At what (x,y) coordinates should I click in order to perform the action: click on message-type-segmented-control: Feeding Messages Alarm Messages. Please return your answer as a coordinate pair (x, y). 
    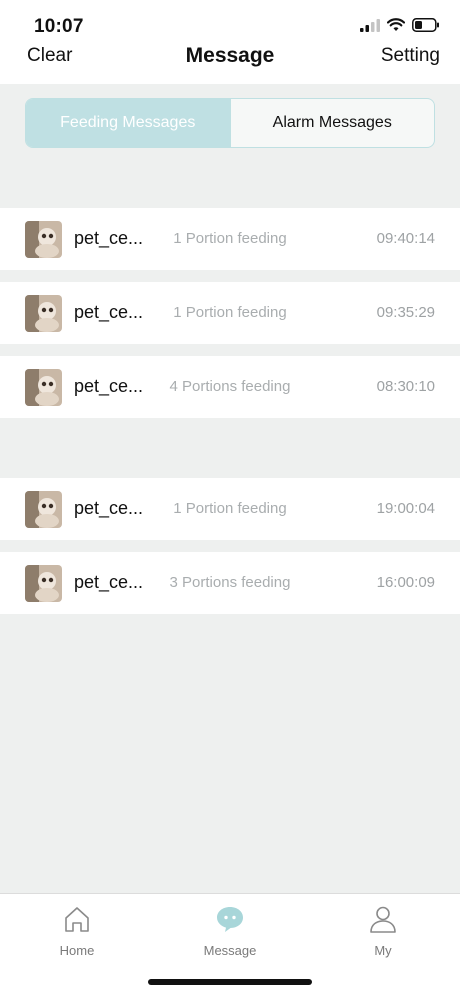
    Looking at the image, I should click on (230, 123).